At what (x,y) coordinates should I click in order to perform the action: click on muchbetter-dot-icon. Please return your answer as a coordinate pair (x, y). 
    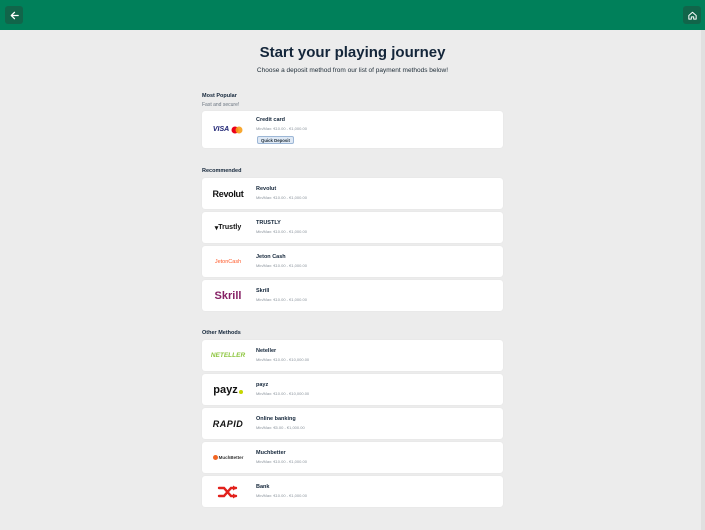
    Looking at the image, I should click on (215, 457).